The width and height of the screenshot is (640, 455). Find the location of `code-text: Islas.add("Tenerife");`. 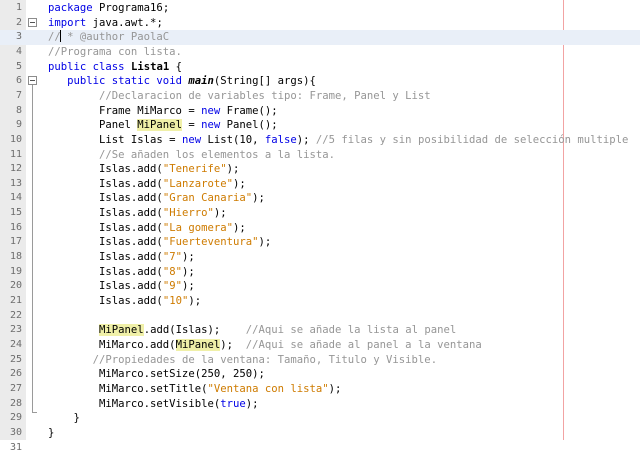

code-text: Islas.add("Tenerife"); is located at coordinates (143, 169).